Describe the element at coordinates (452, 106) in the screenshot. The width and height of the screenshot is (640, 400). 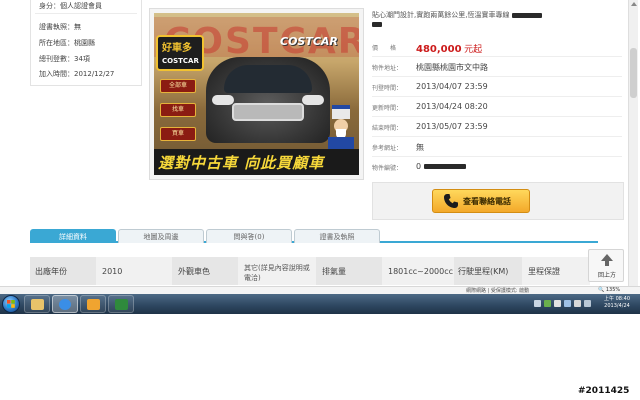
I see `updated-value: 2013/04/24 08:20` at that location.